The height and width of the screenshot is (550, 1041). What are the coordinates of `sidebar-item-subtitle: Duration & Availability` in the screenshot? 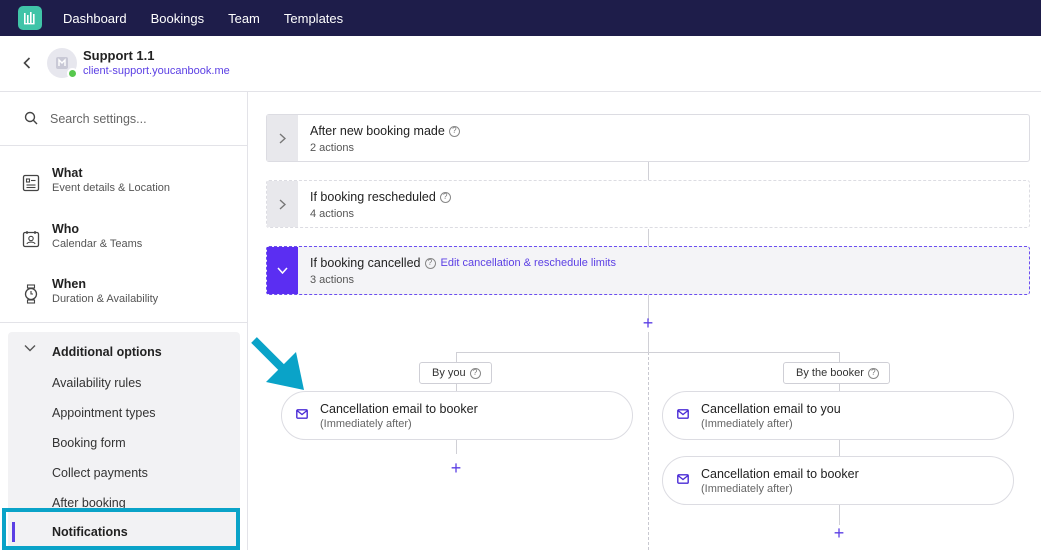 It's located at (105, 299).